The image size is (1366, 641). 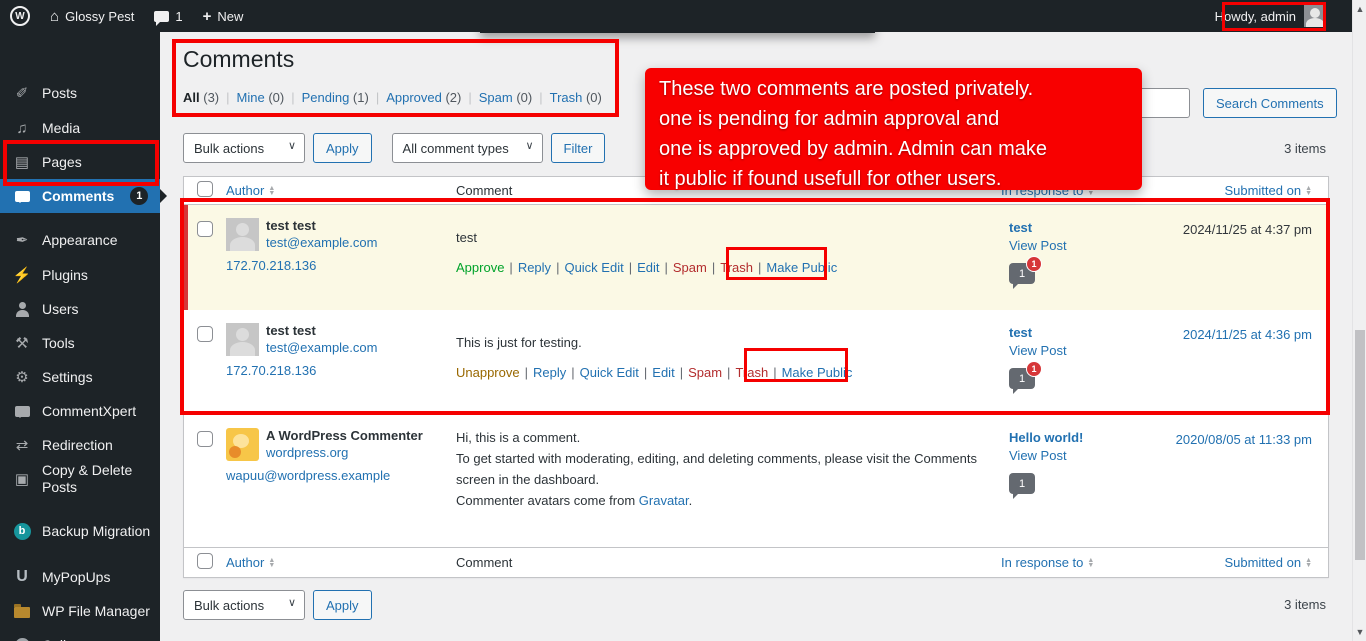 What do you see at coordinates (80, 309) in the screenshot?
I see `sidebar-item-users: Users` at bounding box center [80, 309].